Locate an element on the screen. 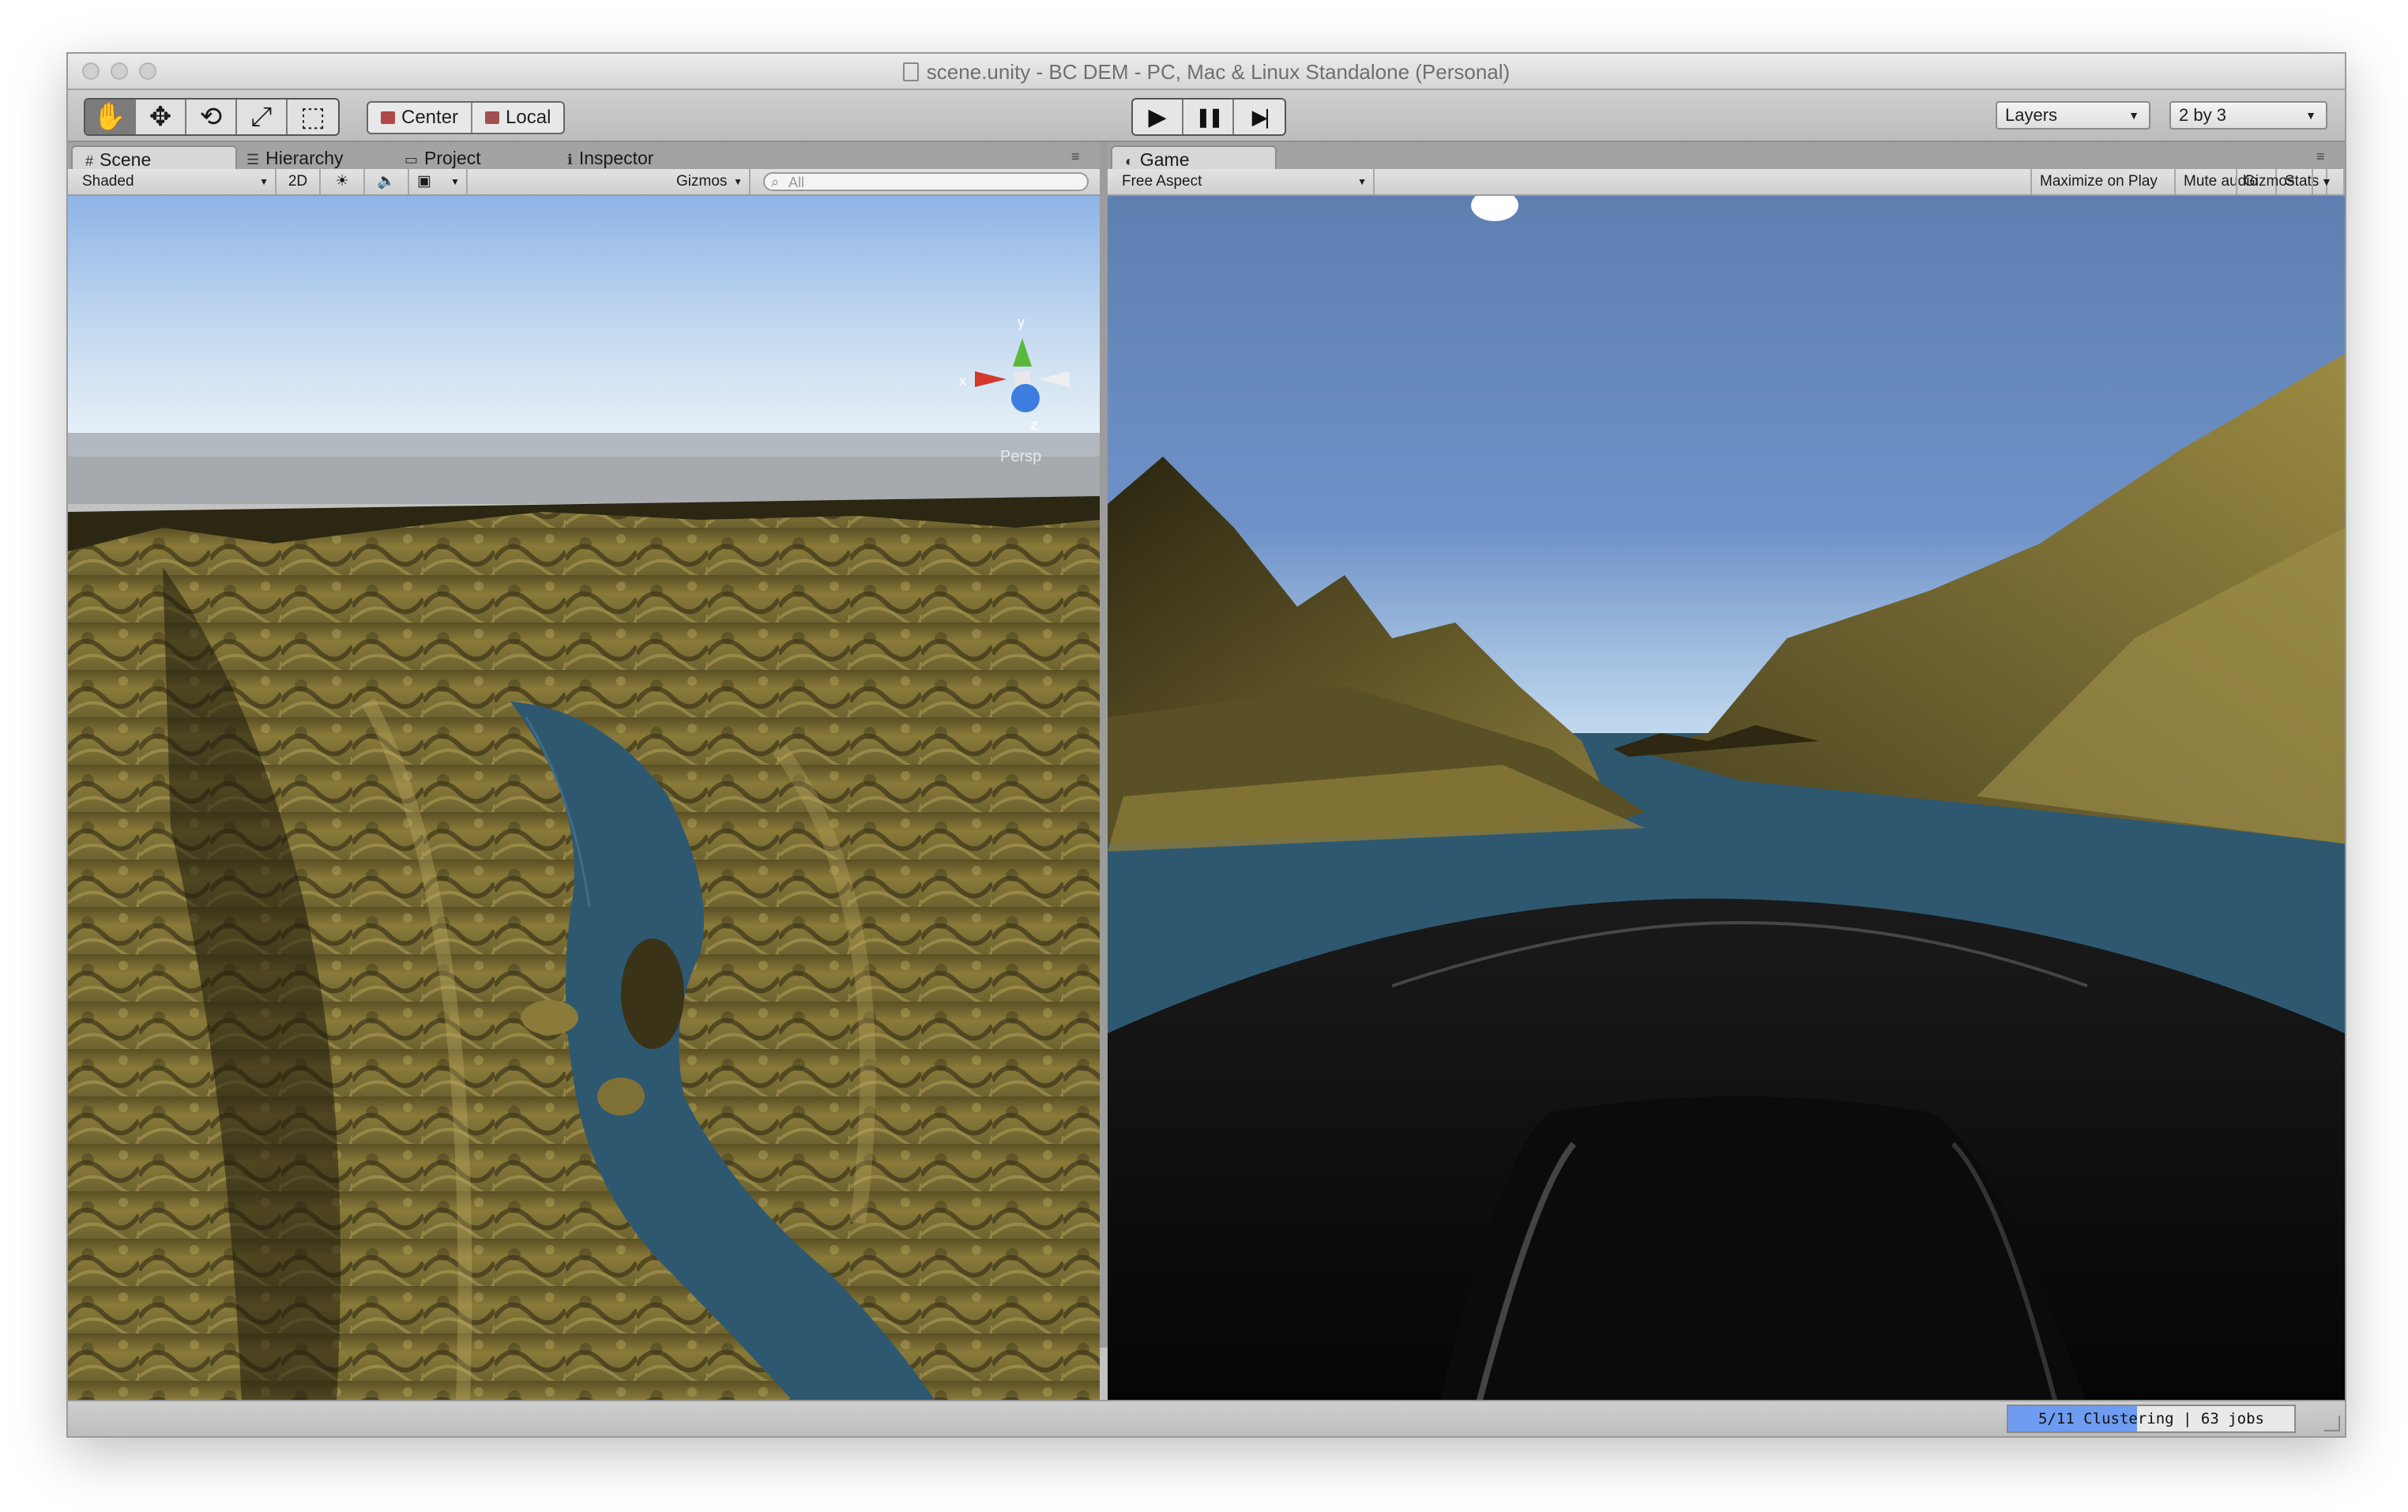 The image size is (2408, 1512). move-icon: ✥ is located at coordinates (160, 117).